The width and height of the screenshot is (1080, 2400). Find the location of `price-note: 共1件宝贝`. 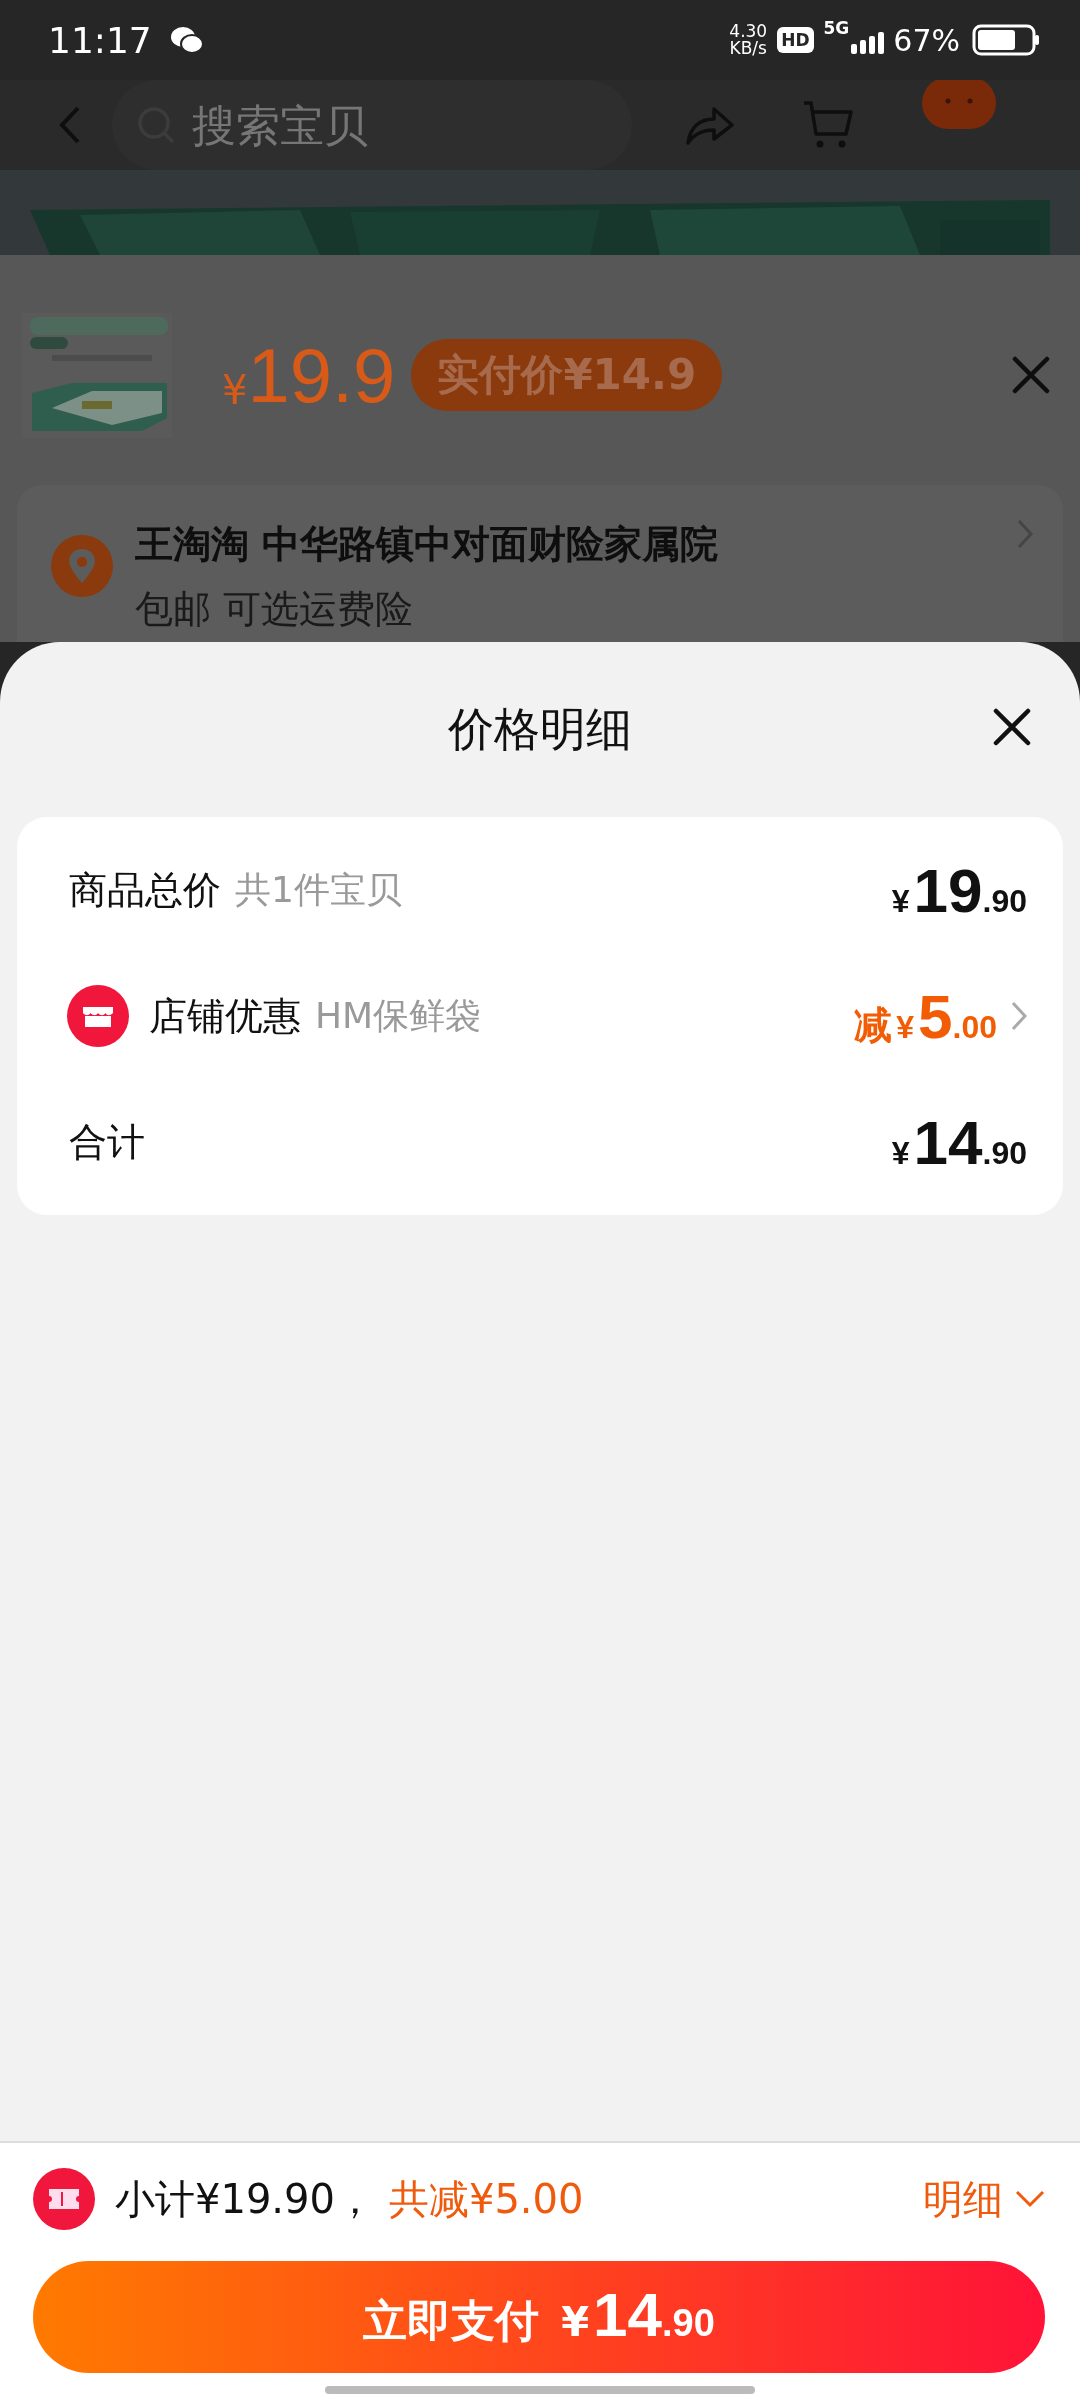

price-note: 共1件宝贝 is located at coordinates (318, 889).